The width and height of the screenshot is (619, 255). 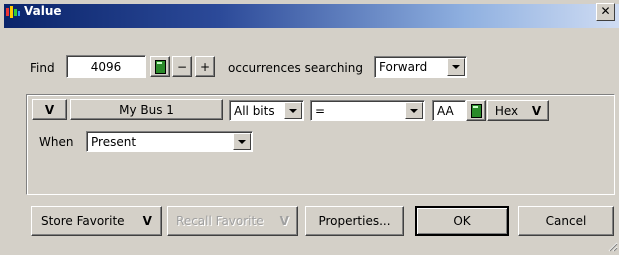 I want to click on cancel-label: Cancel, so click(x=566, y=221).